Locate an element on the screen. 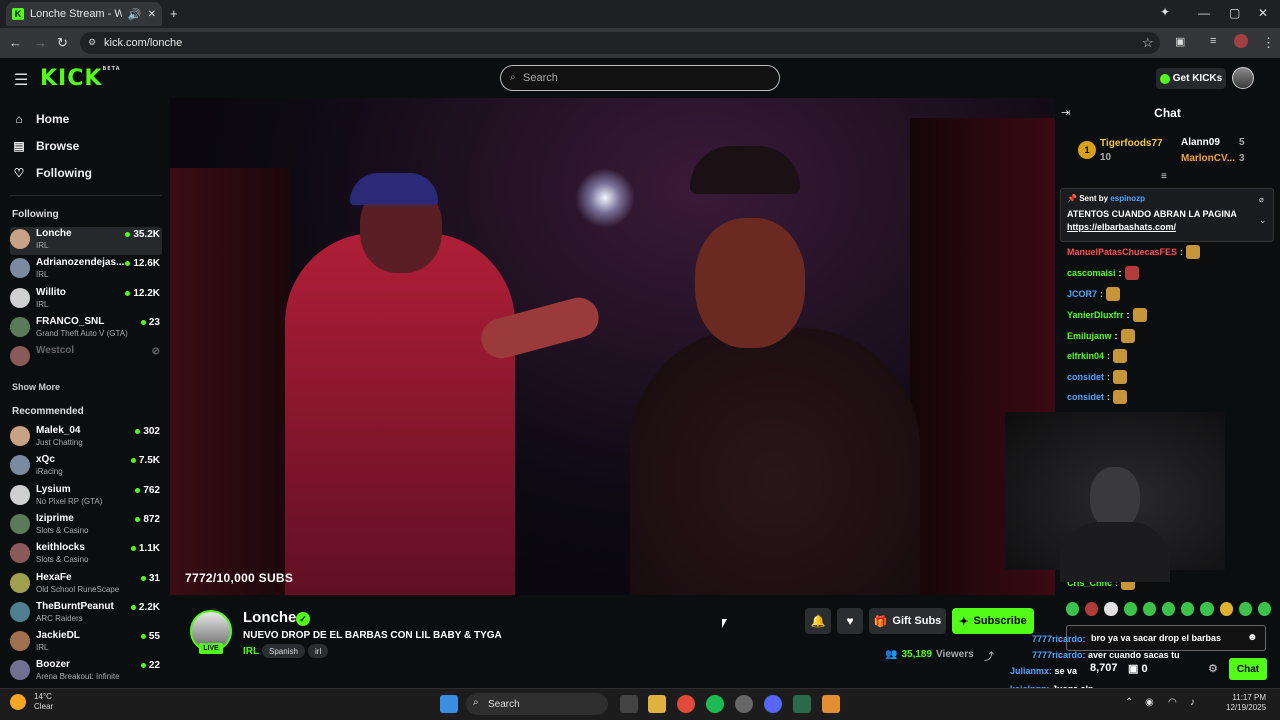  get-kicks-button: Get KICKs is located at coordinates (1191, 78).